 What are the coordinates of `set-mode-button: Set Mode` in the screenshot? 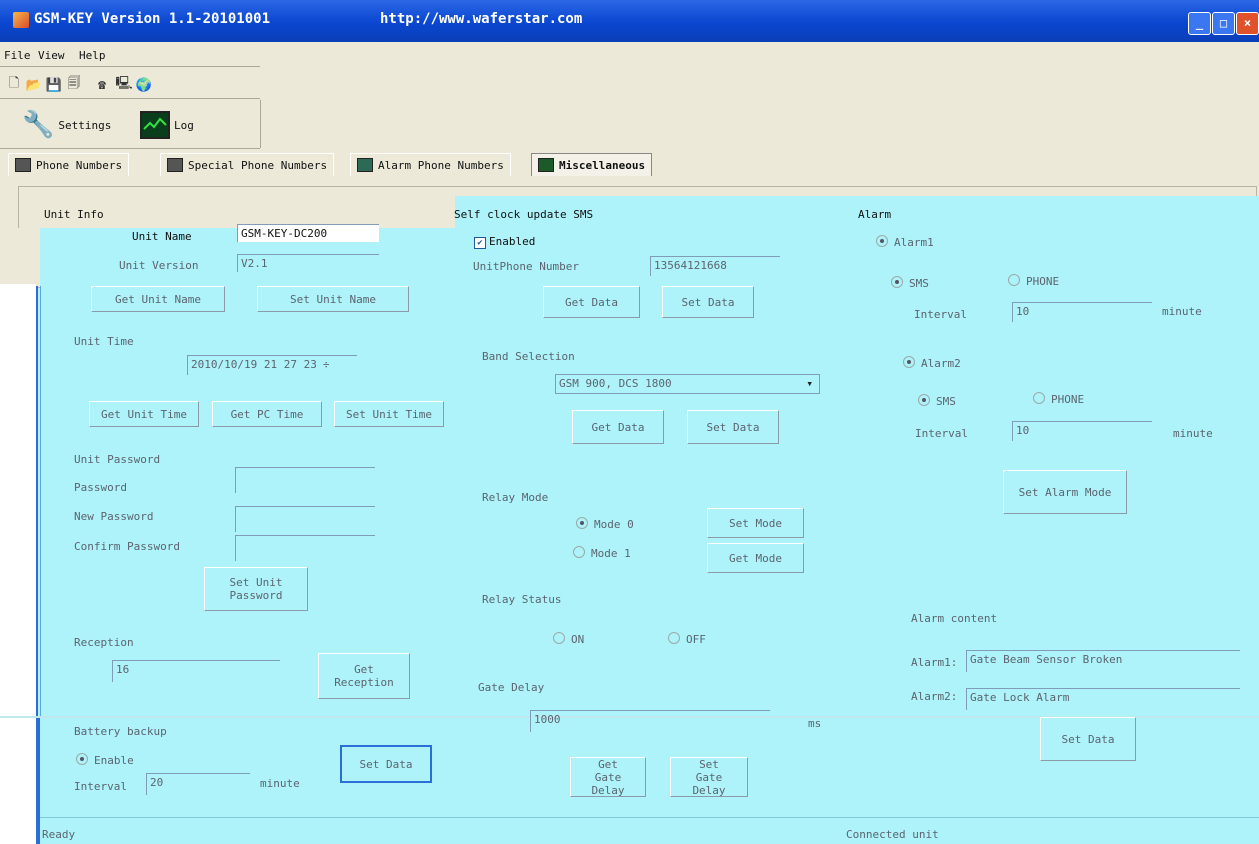 It's located at (755, 523).